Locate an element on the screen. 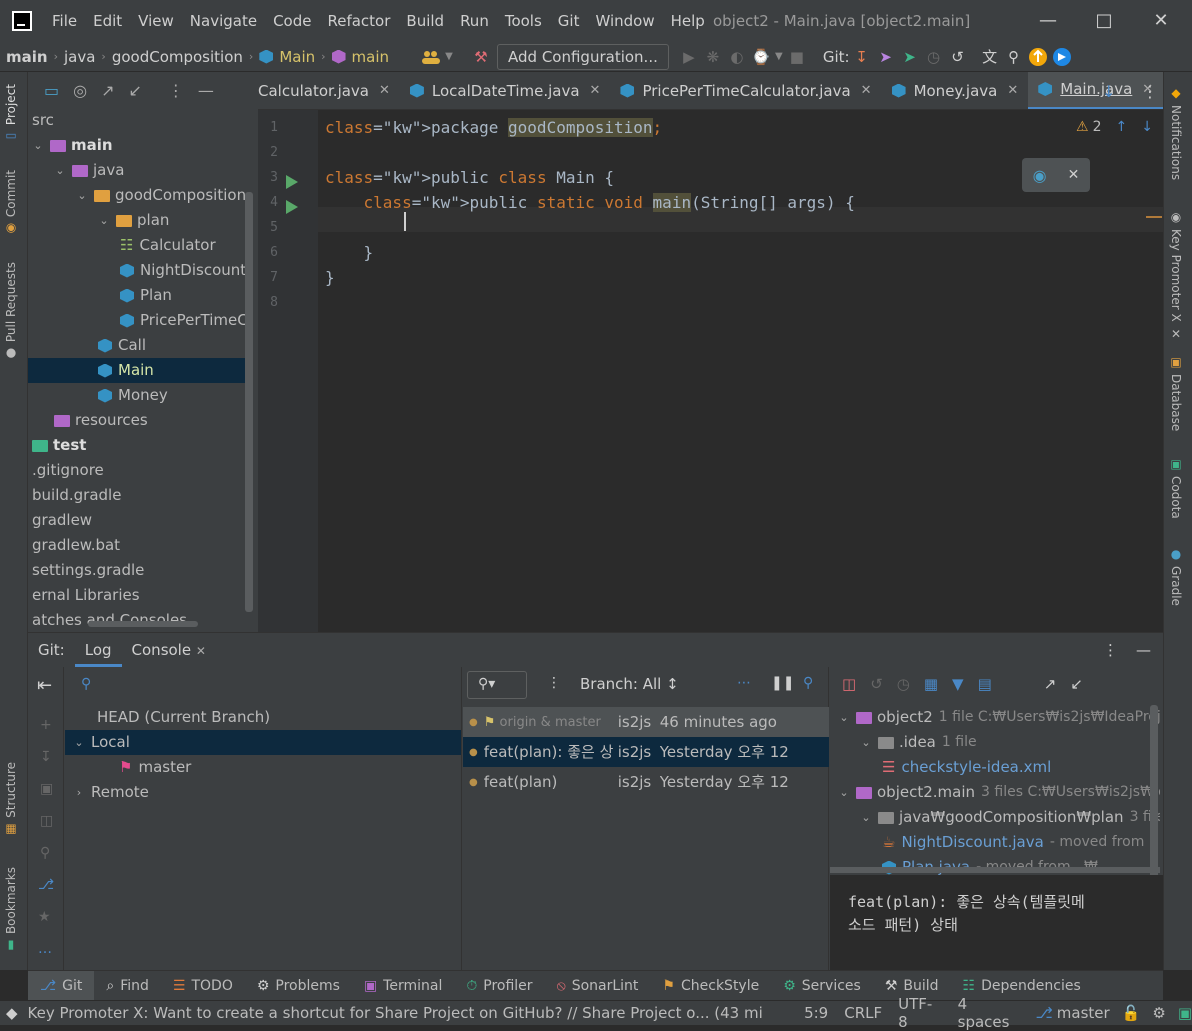 The height and width of the screenshot is (1031, 1192). git-commit-icon: ➤ is located at coordinates (886, 57).